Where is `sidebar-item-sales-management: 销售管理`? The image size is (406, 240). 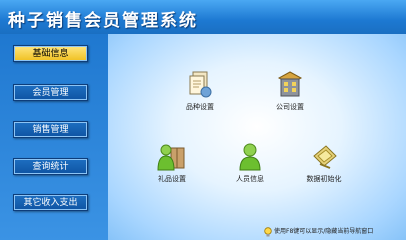 sidebar-item-sales-management: 销售管理 is located at coordinates (50, 129).